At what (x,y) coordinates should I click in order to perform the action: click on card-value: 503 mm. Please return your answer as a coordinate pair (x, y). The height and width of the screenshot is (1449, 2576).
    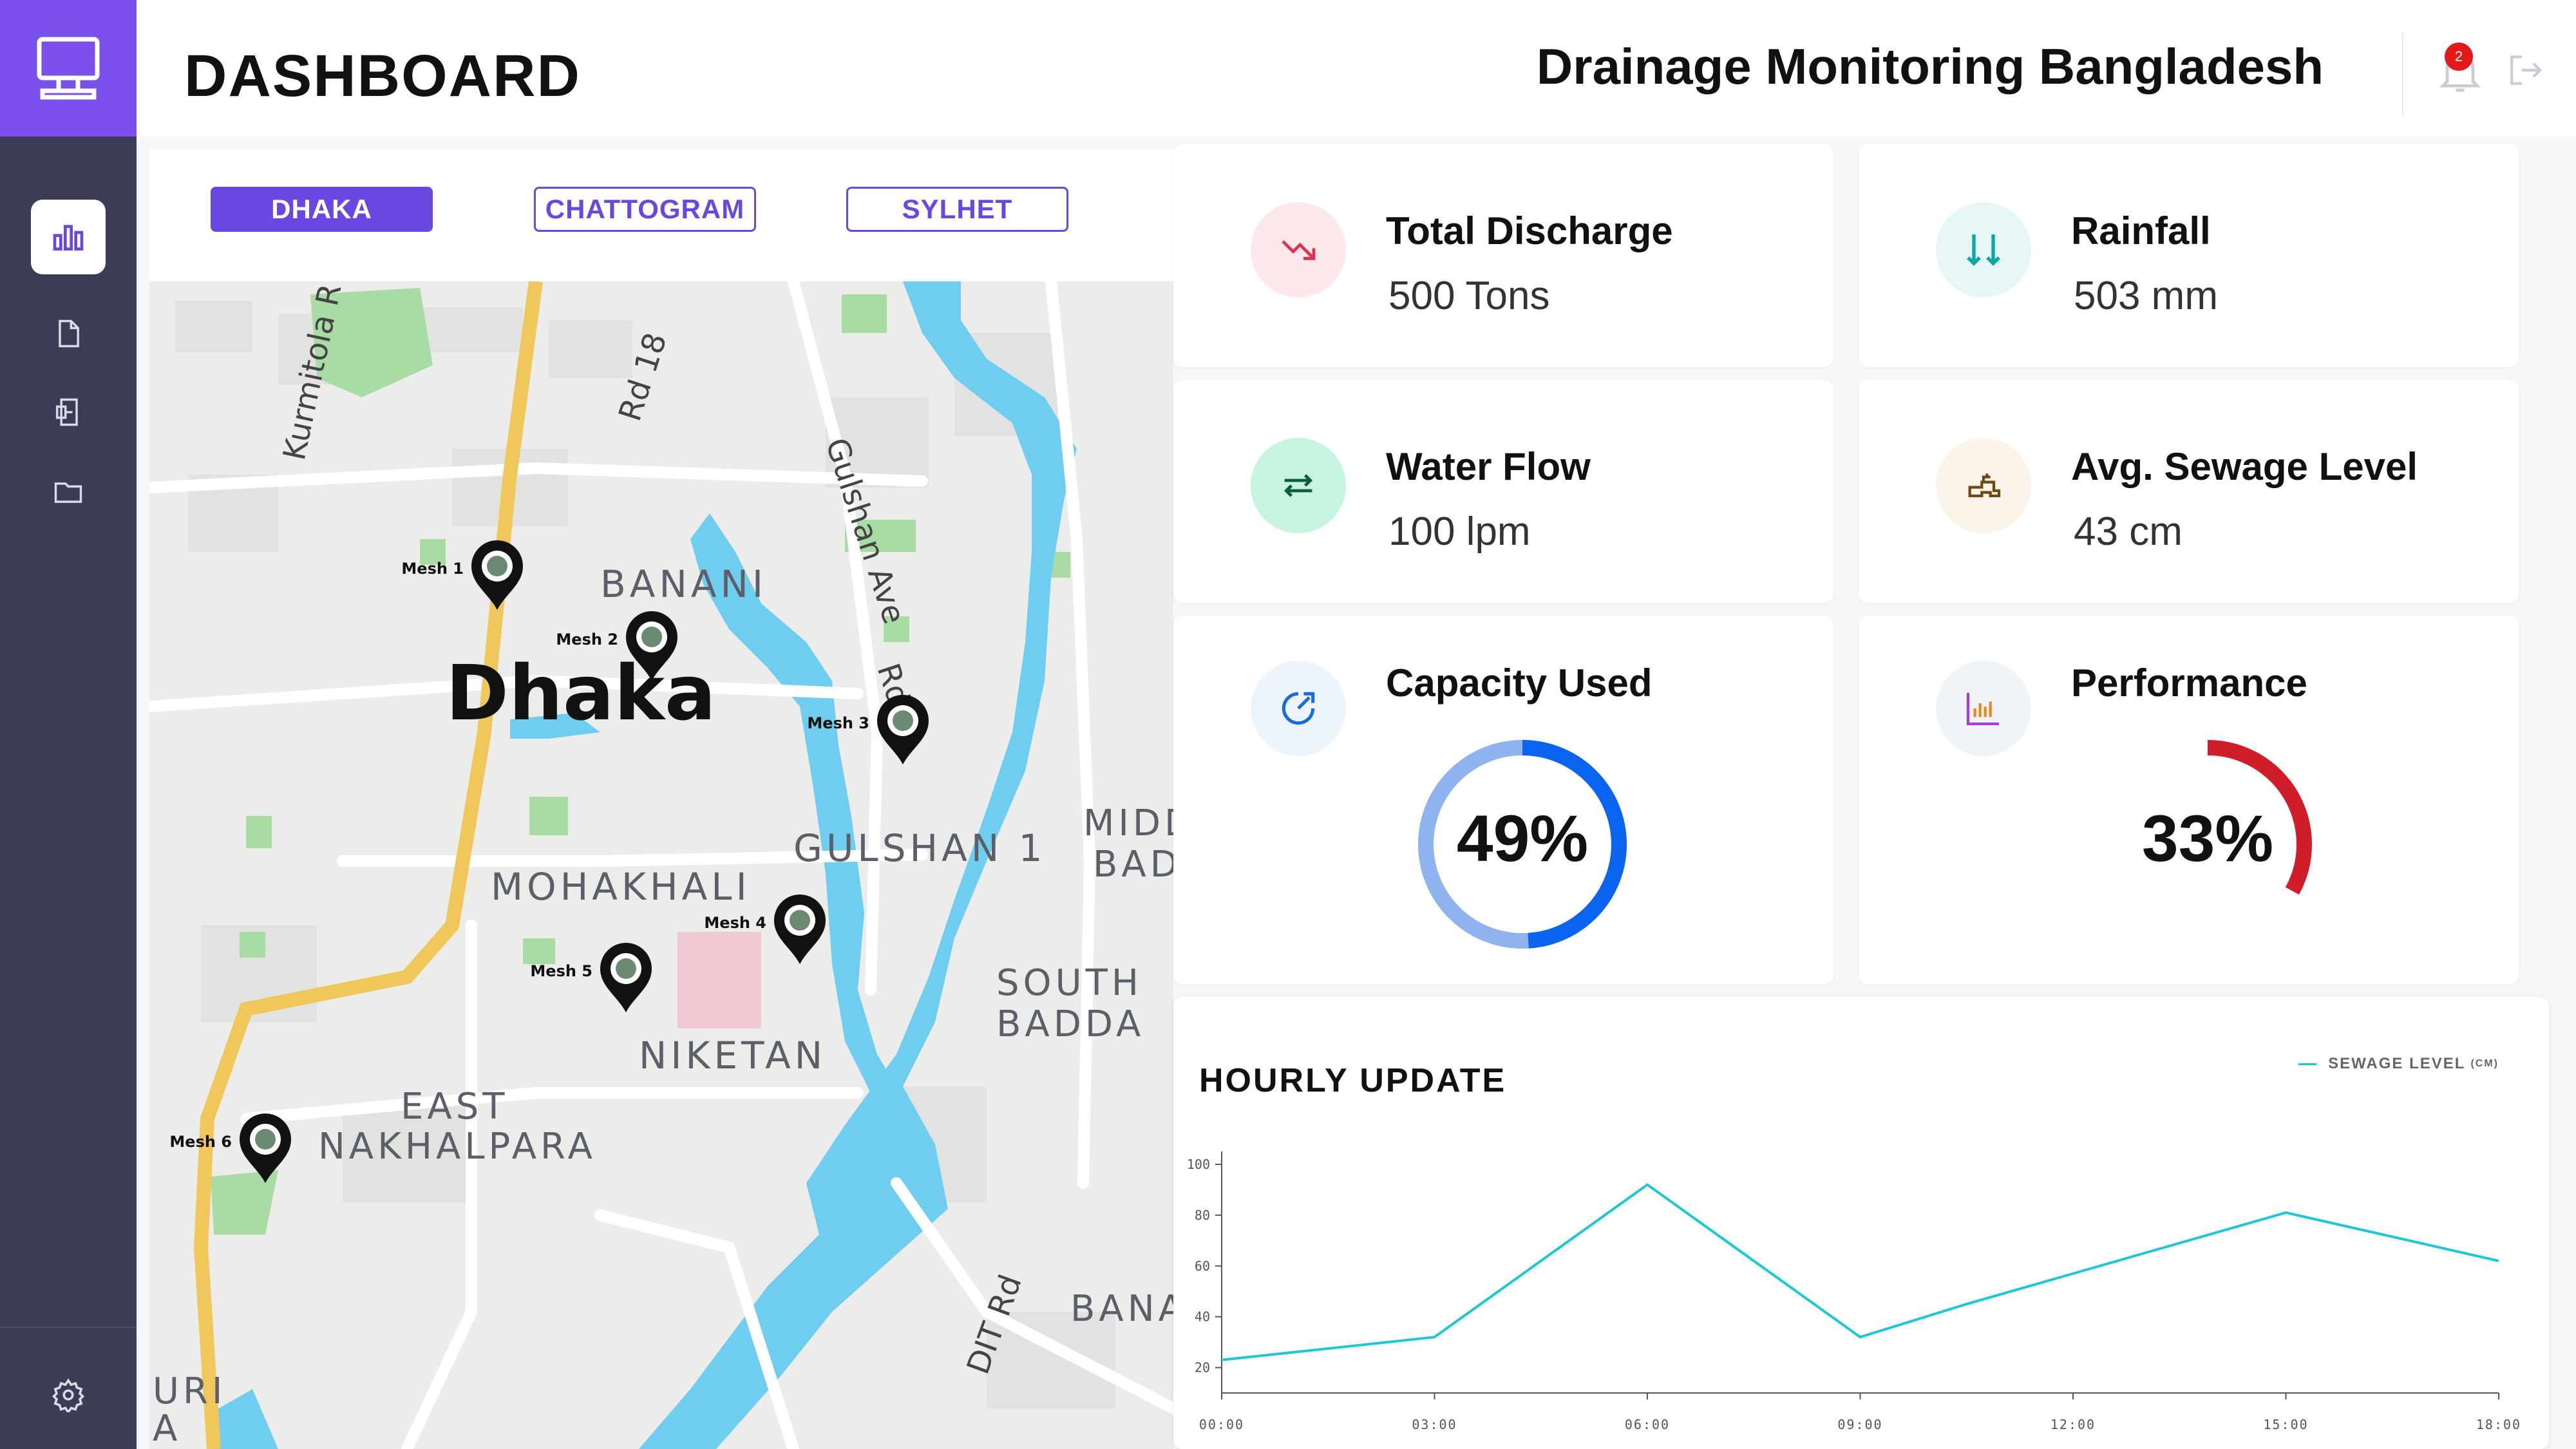
    Looking at the image, I should click on (2146, 296).